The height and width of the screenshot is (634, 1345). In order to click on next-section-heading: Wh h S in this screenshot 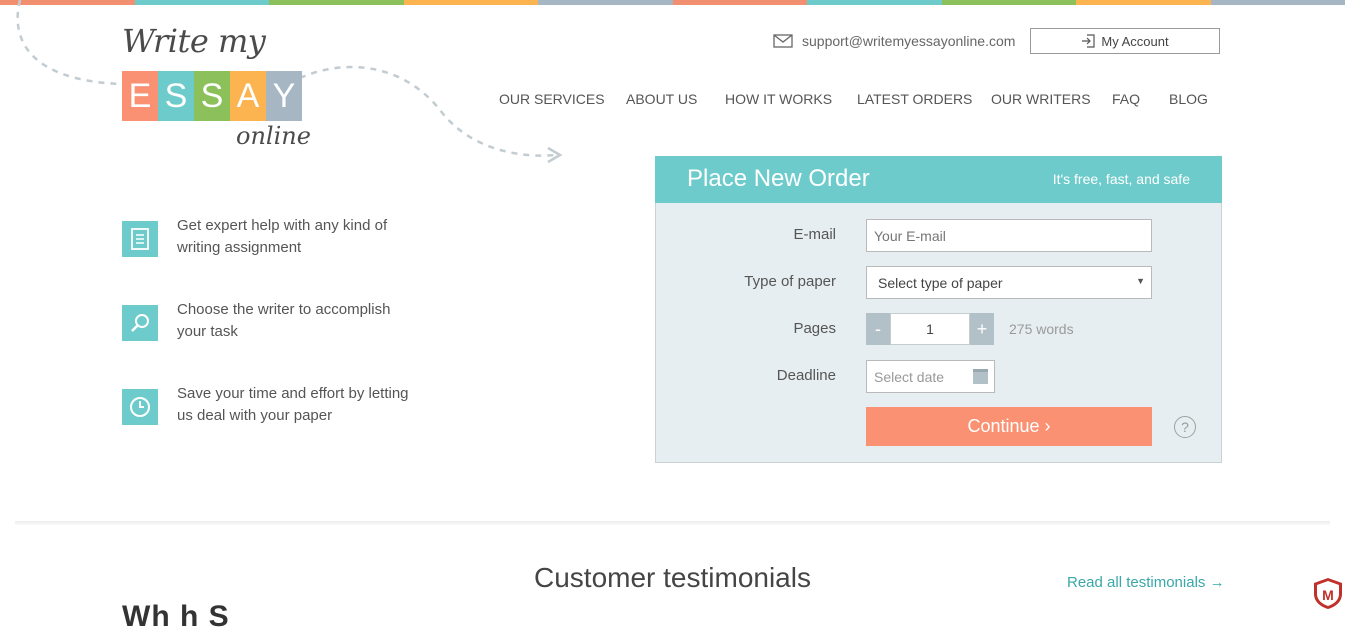, I will do `click(176, 617)`.